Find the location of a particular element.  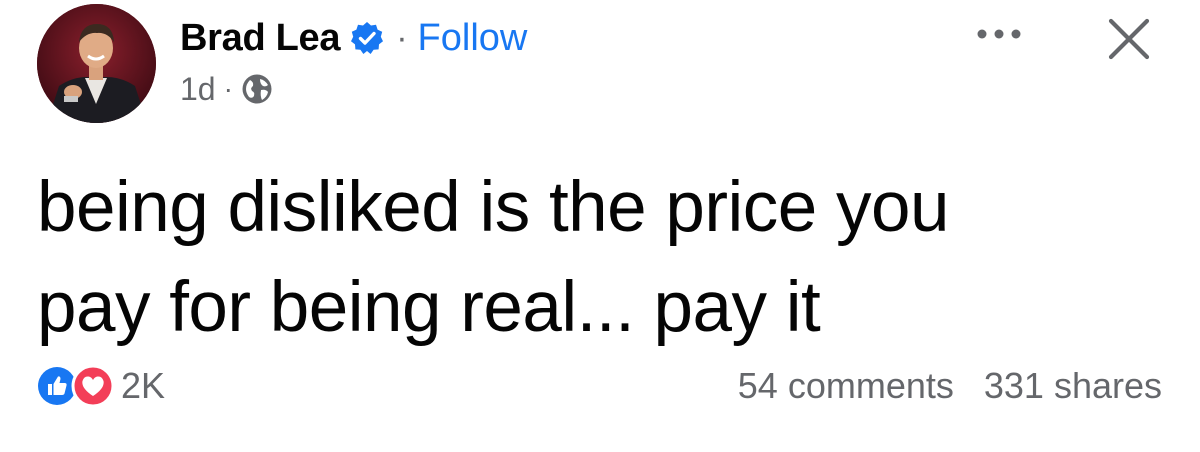

author-name: Brad Lea is located at coordinates (260, 38).